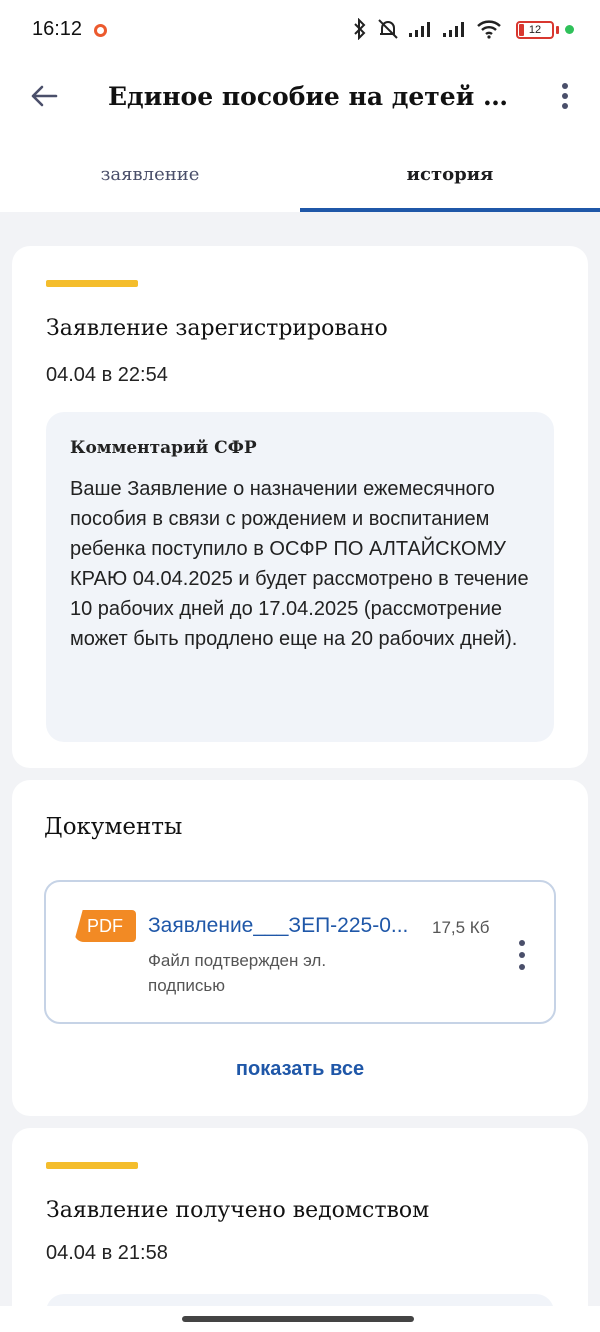 This screenshot has width=600, height=1332. What do you see at coordinates (238, 1210) in the screenshot?
I see `history-title: Заявление получено ведомством` at bounding box center [238, 1210].